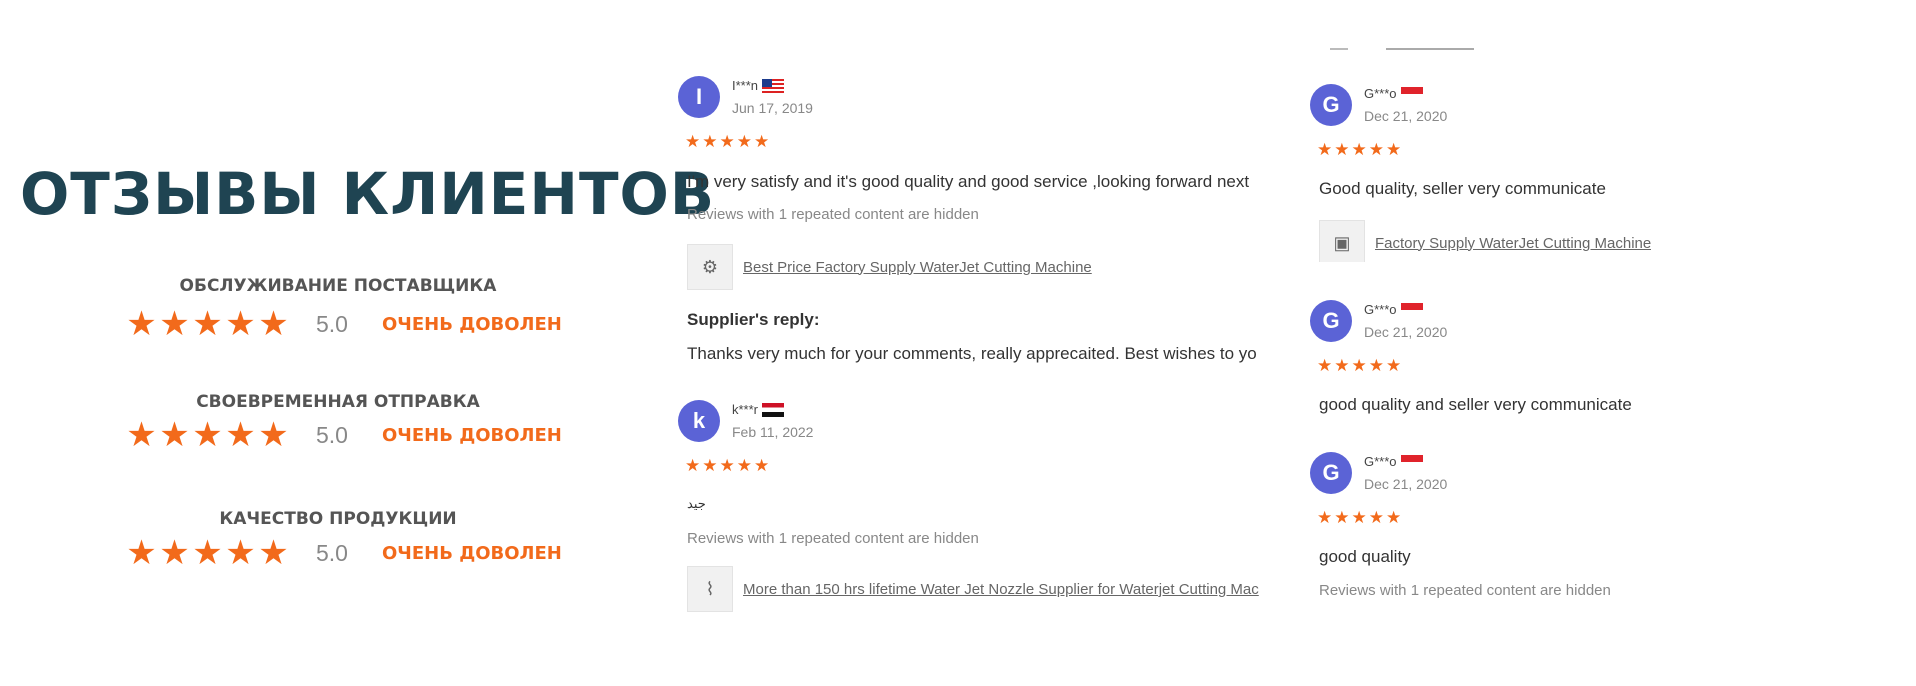 Image resolution: width=1916 pixels, height=686 pixels. I want to click on product-thumbnail: ⌇, so click(710, 589).